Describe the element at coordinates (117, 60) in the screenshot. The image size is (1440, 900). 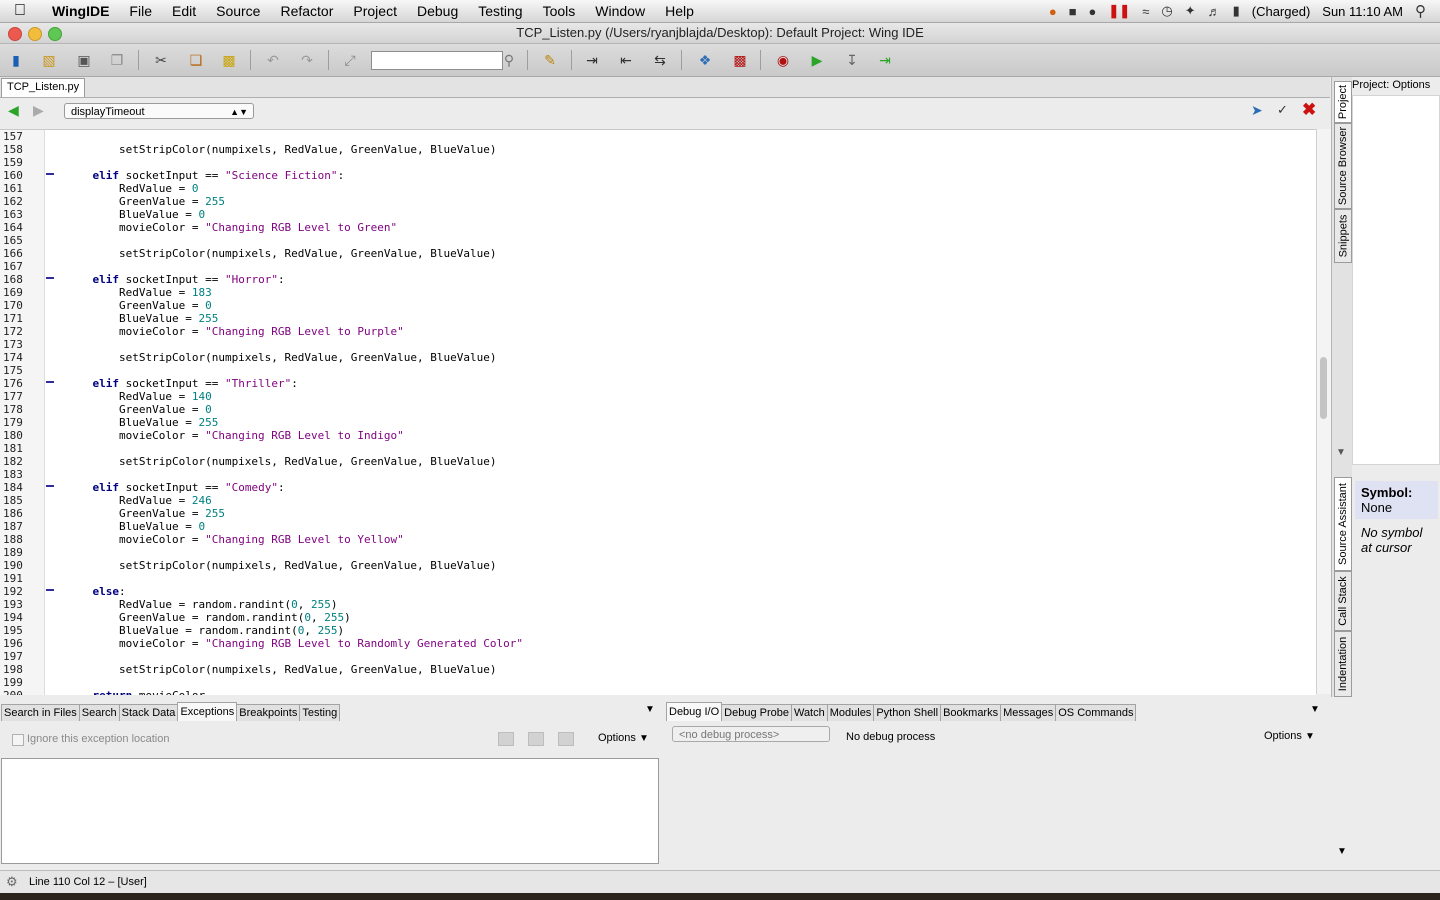
I see `save-all-icon: ❐` at that location.